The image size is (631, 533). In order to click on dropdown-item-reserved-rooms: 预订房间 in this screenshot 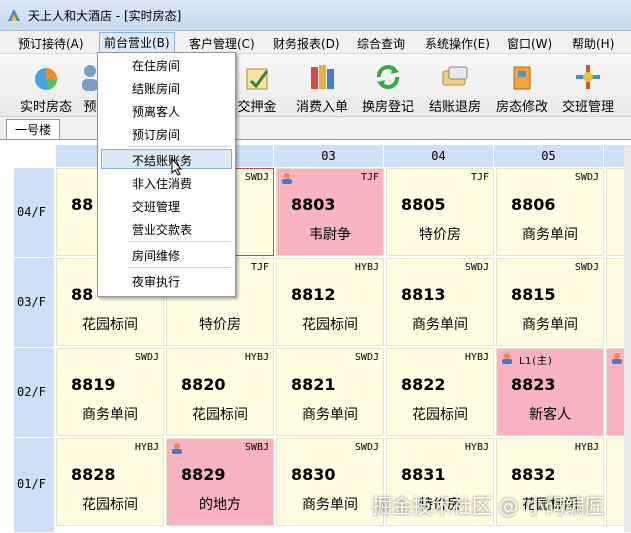, I will do `click(156, 134)`.